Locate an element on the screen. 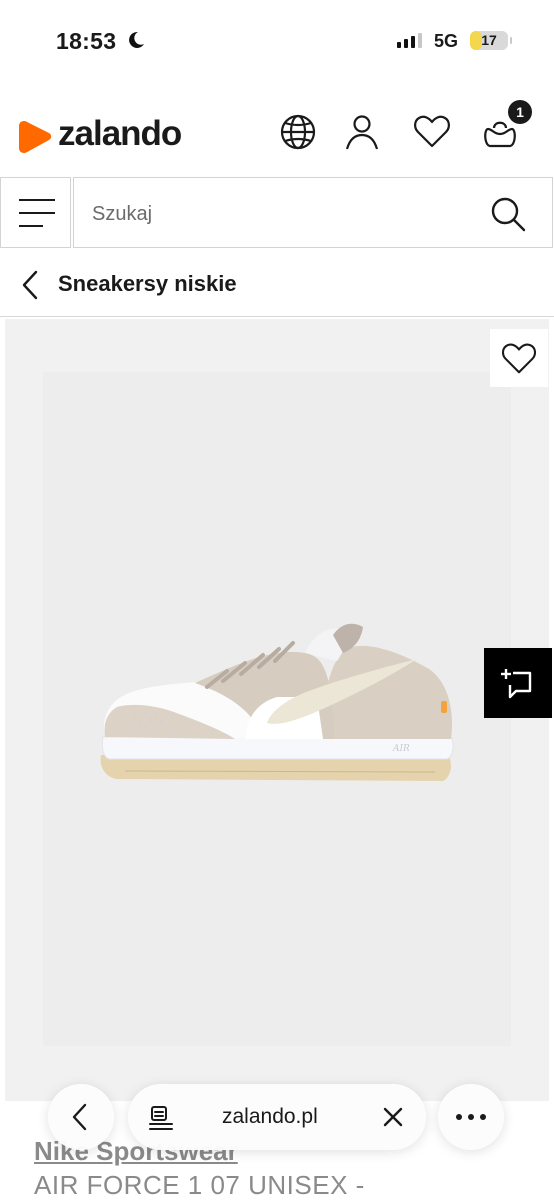 The image size is (554, 1201). site-header: zalando is located at coordinates (277, 136).